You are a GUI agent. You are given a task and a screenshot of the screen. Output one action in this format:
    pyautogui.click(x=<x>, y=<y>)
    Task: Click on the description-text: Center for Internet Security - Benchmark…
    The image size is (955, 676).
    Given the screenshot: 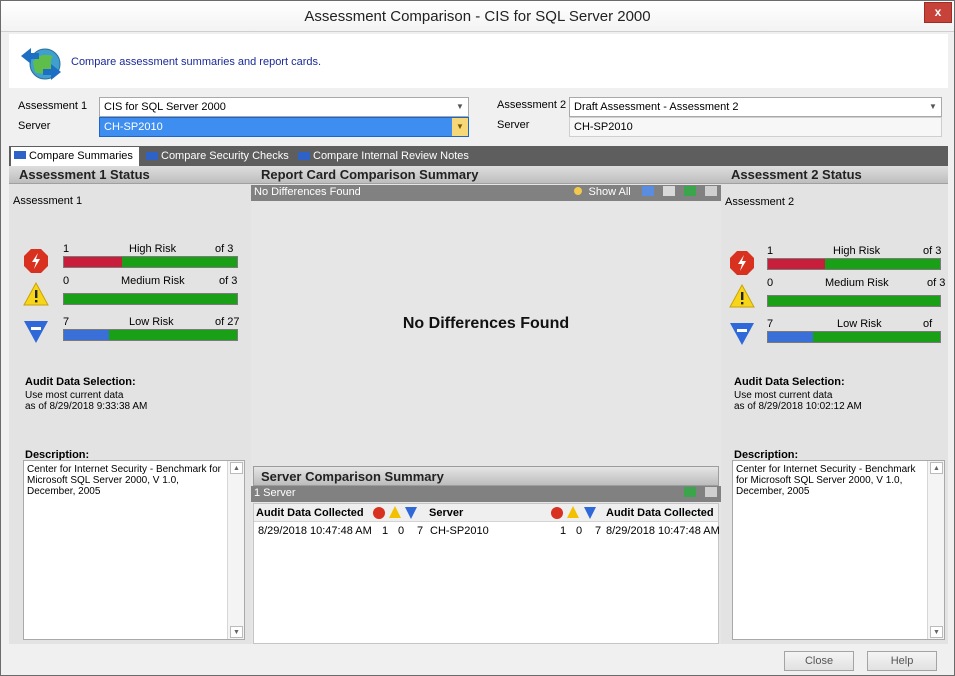 What is the action you would take?
    pyautogui.click(x=124, y=480)
    